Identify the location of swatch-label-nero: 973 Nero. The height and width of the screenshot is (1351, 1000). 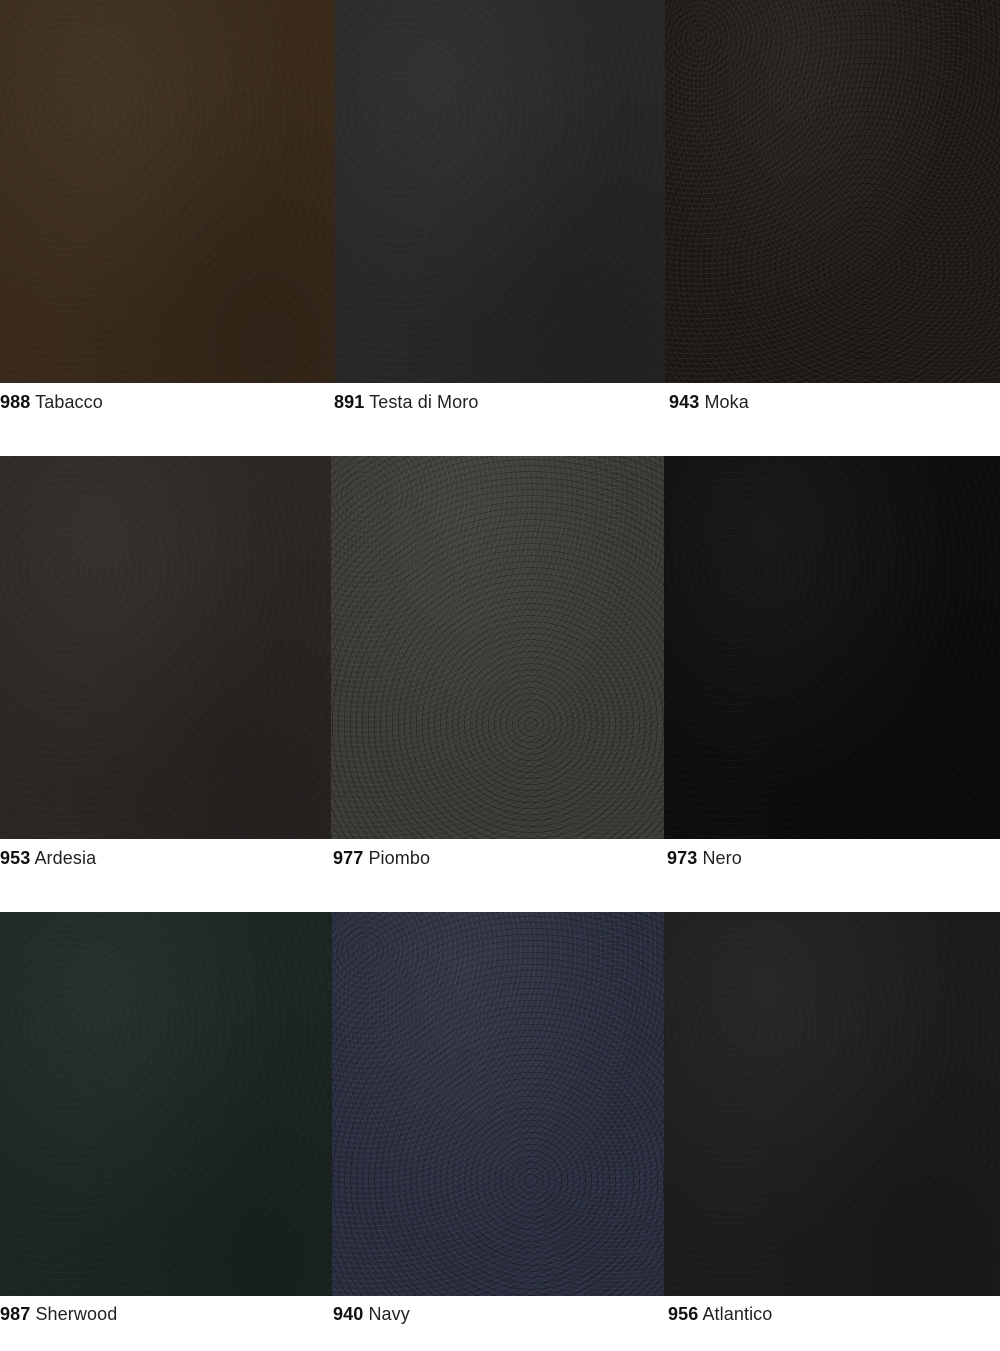
(704, 858).